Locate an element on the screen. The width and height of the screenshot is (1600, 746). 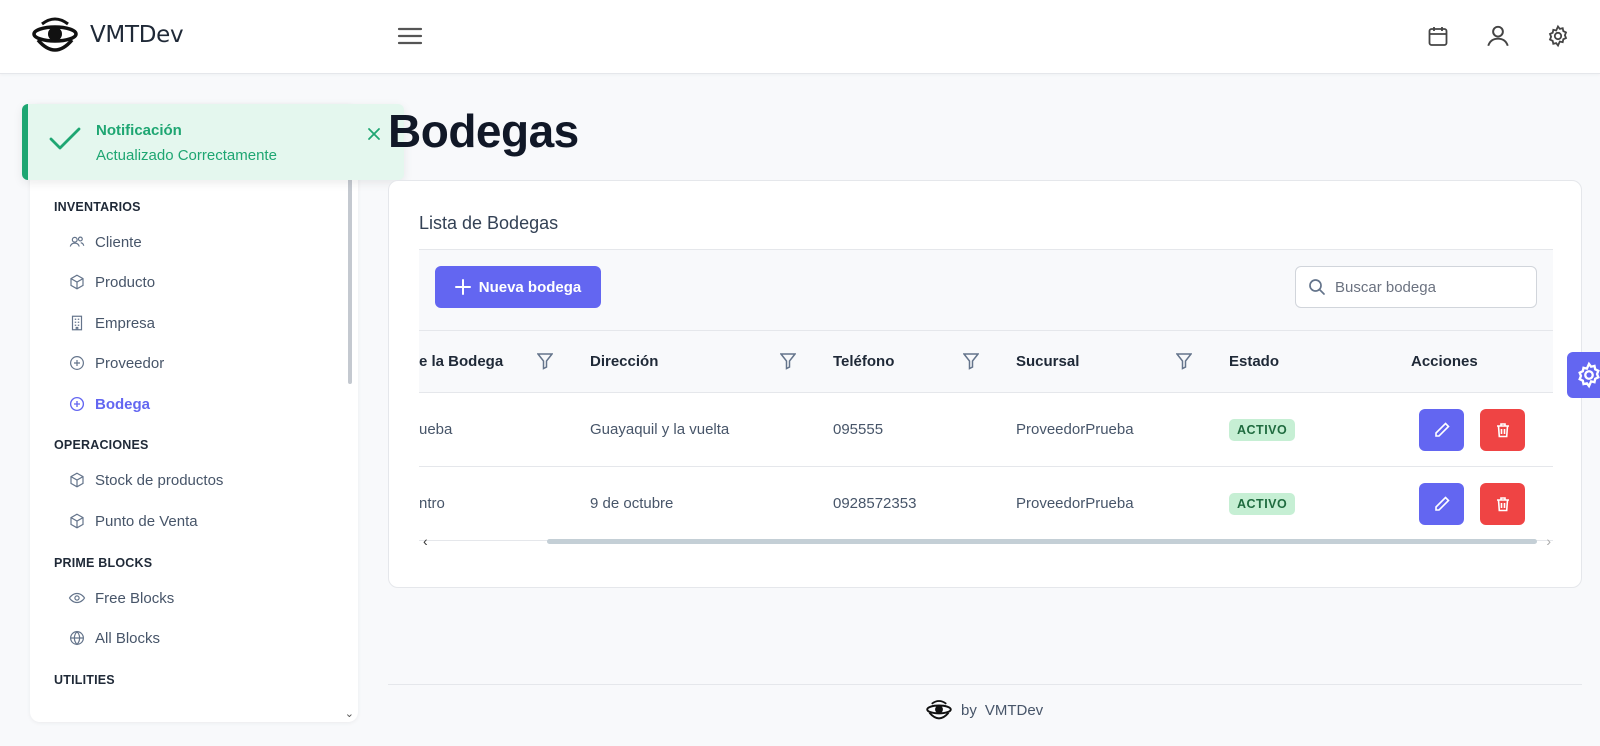
scroll-right-arrow: › is located at coordinates (1548, 541).